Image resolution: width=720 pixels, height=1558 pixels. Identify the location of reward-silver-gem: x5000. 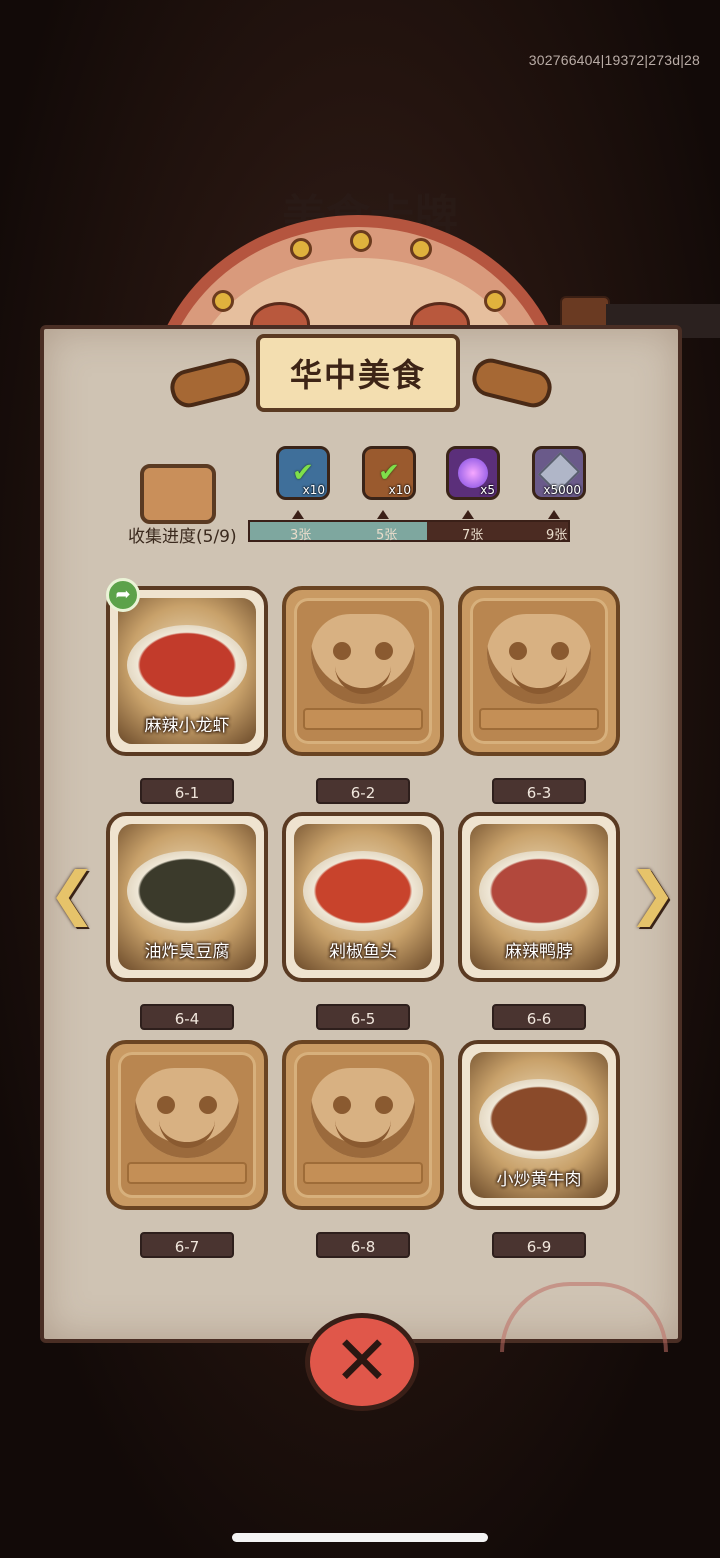
(559, 473).